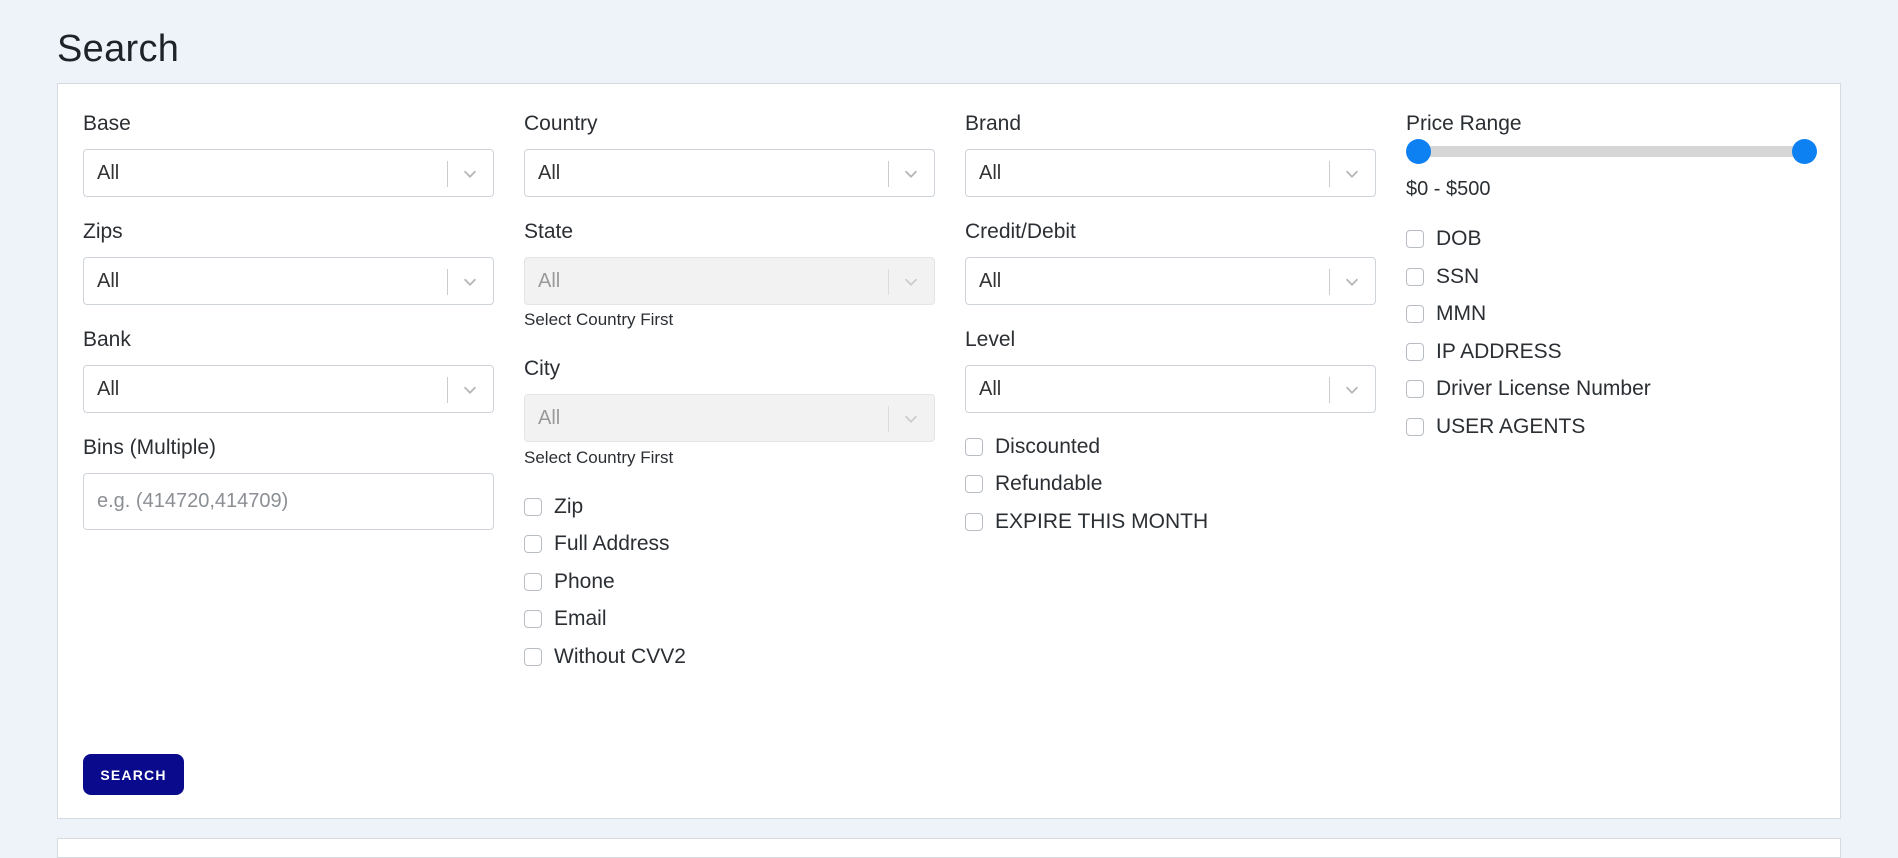  I want to click on brand-select-value: All, so click(990, 173).